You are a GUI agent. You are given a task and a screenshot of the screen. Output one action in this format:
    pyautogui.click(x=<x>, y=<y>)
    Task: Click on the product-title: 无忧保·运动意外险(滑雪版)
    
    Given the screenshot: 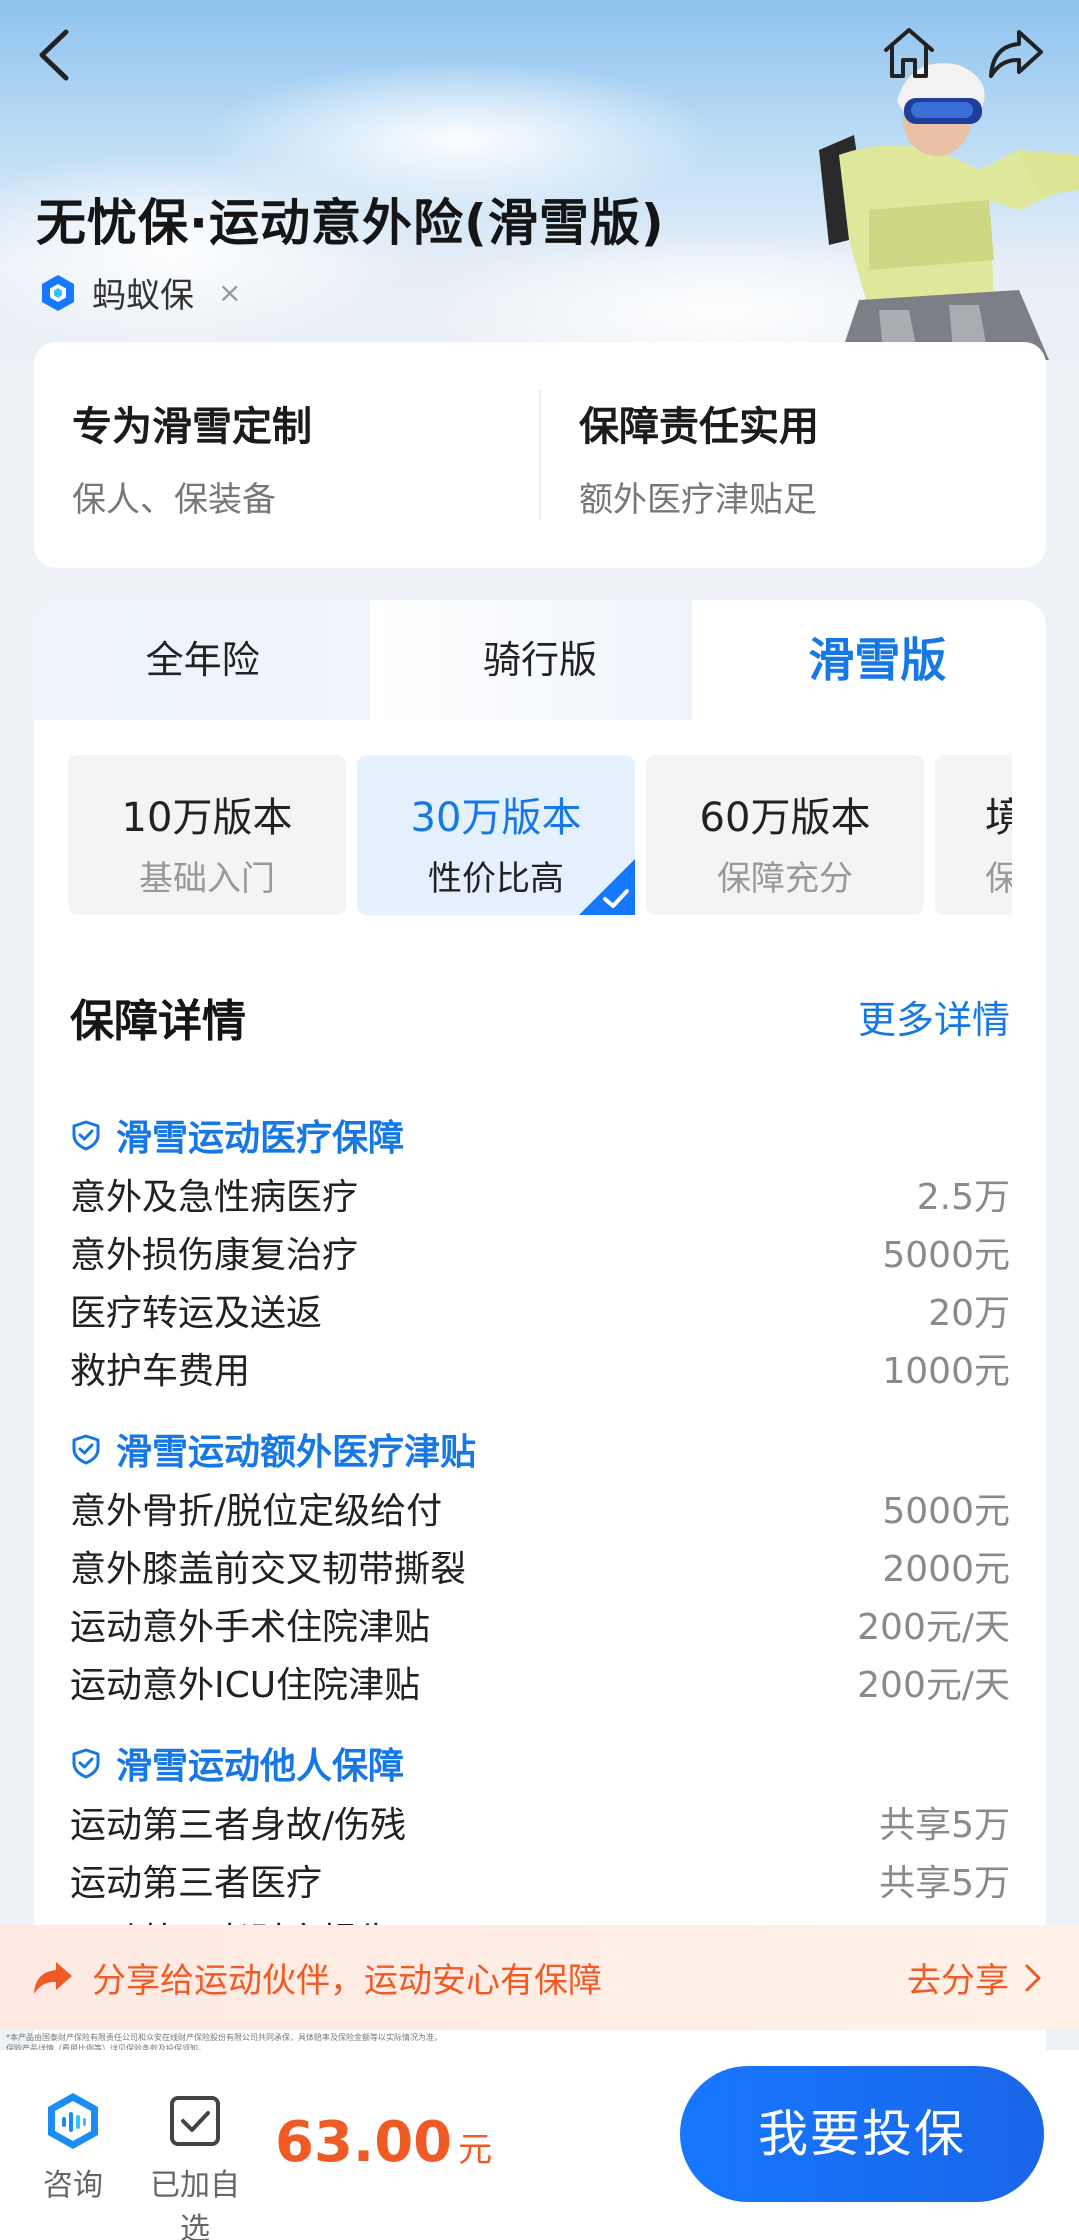 What is the action you would take?
    pyautogui.click(x=350, y=223)
    